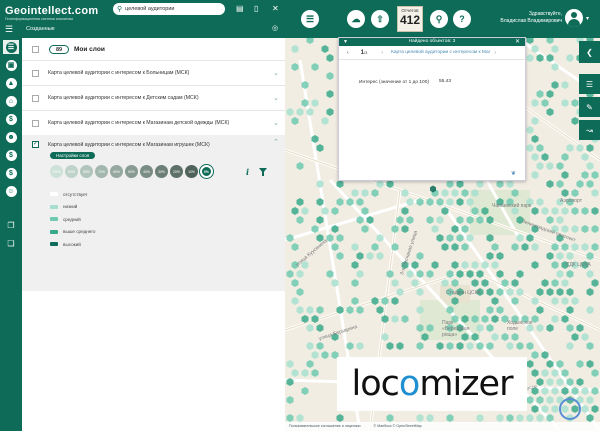  Describe the element at coordinates (240, 8) in the screenshot. I see `save-icon: ▤` at that location.